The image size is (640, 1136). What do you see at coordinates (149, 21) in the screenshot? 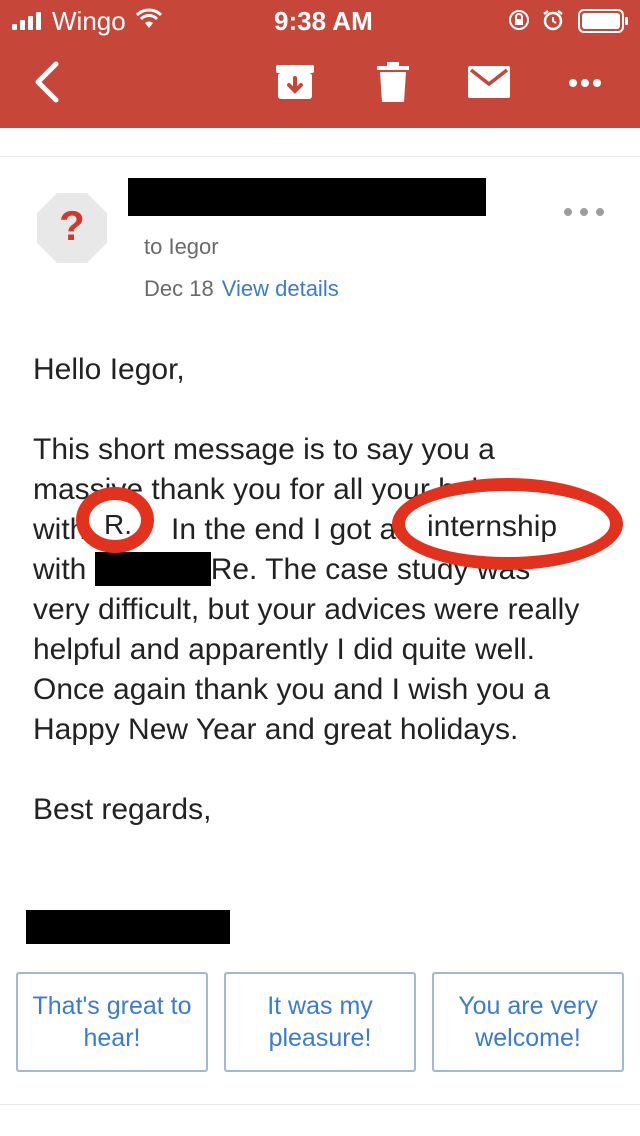
I see `wifi-icon` at bounding box center [149, 21].